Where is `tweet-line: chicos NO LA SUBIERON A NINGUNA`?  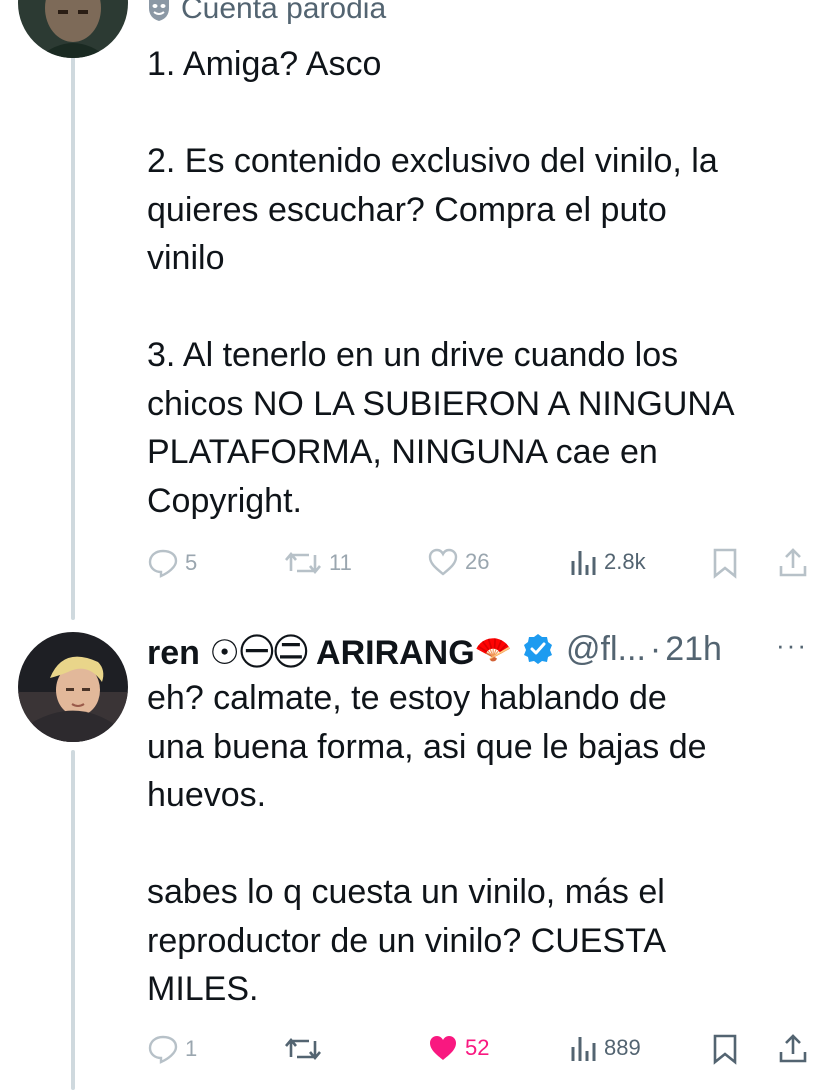 tweet-line: chicos NO LA SUBIERON A NINGUNA is located at coordinates (441, 403).